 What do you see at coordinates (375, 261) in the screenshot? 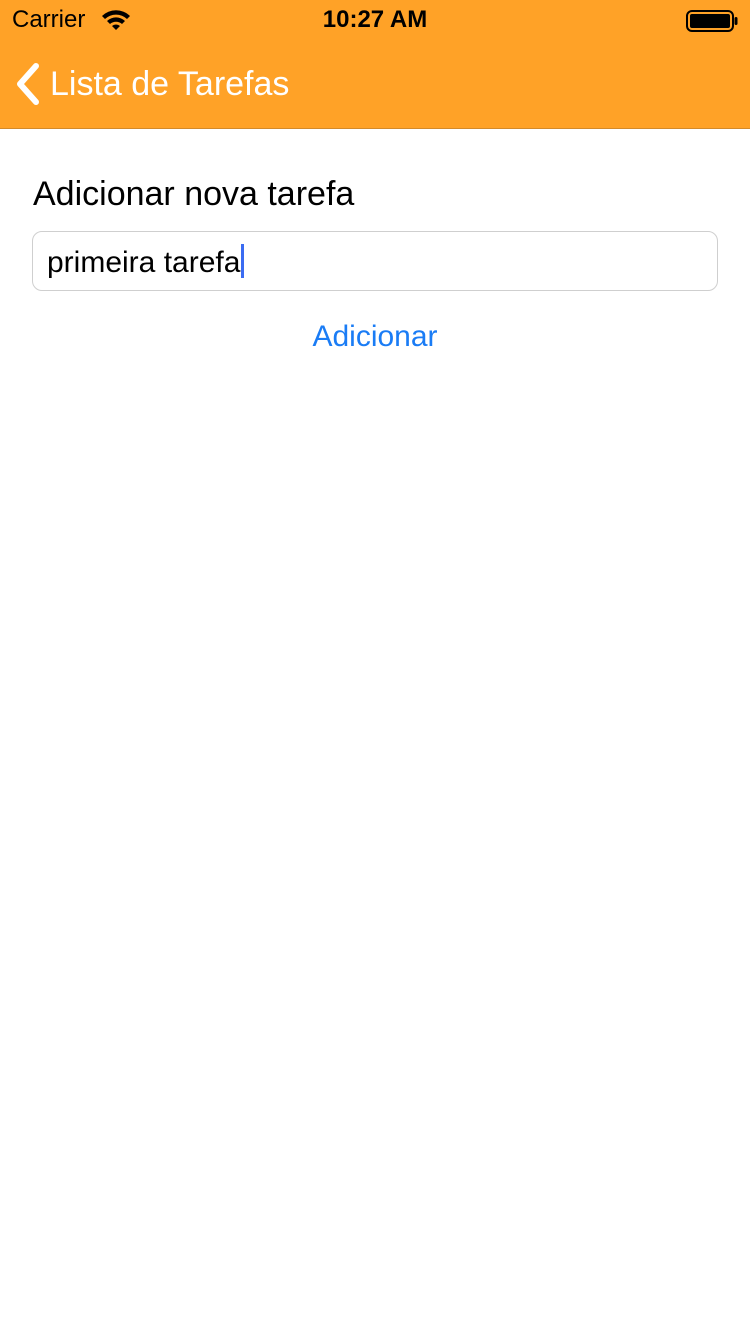
I see `task-input: primeira tarefa` at bounding box center [375, 261].